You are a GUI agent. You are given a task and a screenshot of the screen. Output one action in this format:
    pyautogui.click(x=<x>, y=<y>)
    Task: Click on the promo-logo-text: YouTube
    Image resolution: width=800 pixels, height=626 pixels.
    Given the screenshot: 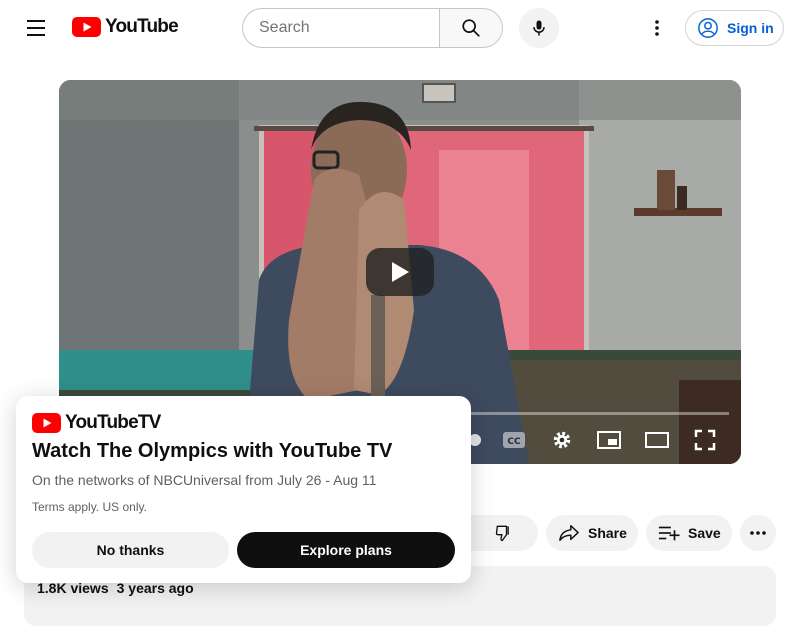 What is the action you would take?
    pyautogui.click(x=102, y=422)
    